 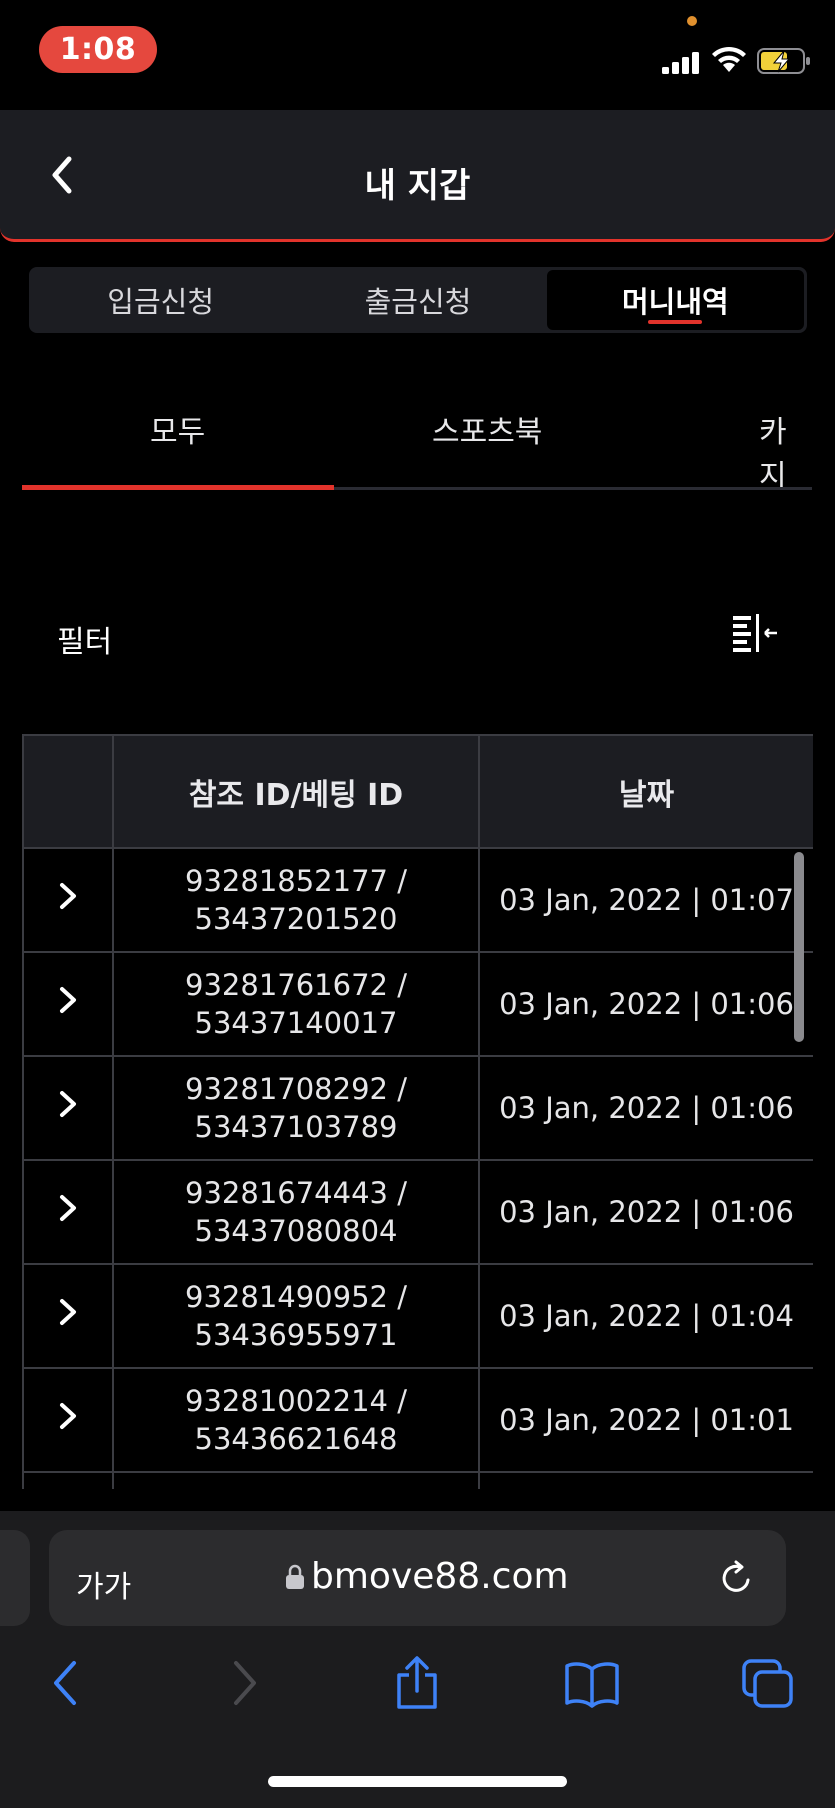 I want to click on wallet-segment-tabs: 입금신청 출금신청 머니내역, so click(x=418, y=300).